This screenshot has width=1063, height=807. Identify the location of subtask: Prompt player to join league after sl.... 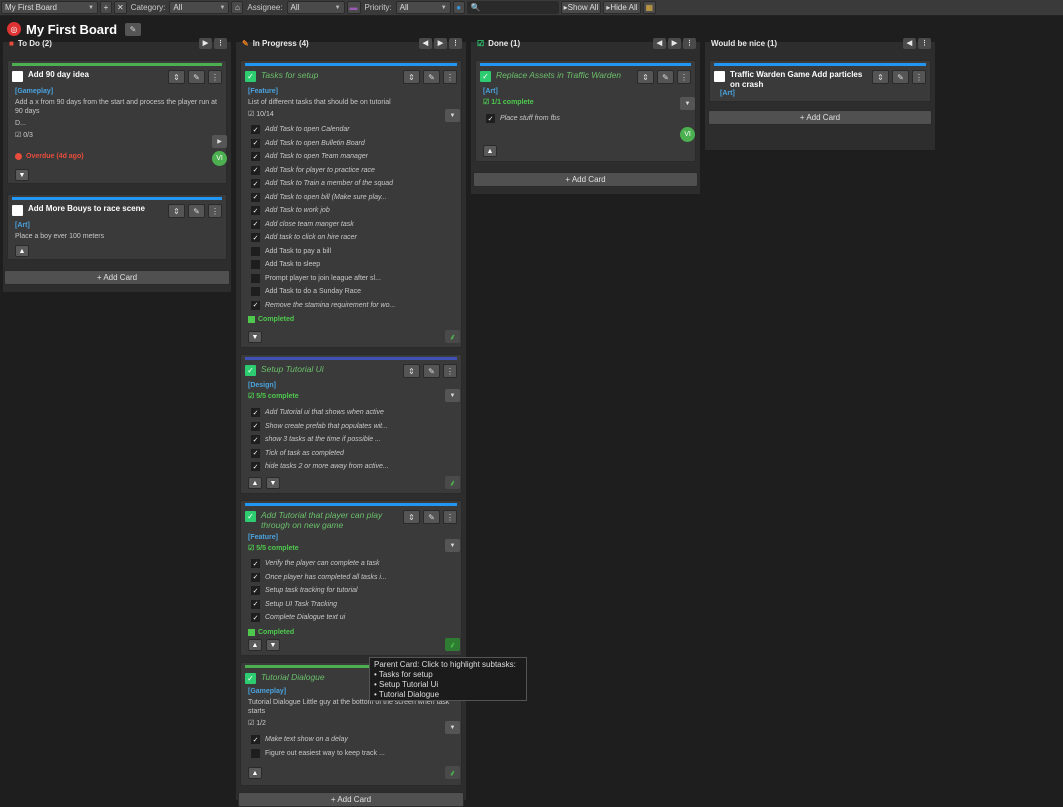
(351, 279).